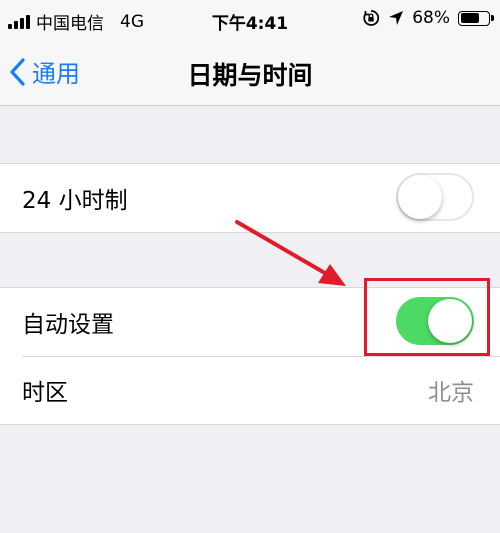 Image resolution: width=500 pixels, height=533 pixels. What do you see at coordinates (420, 197) in the screenshot?
I see `toggle-knob` at bounding box center [420, 197].